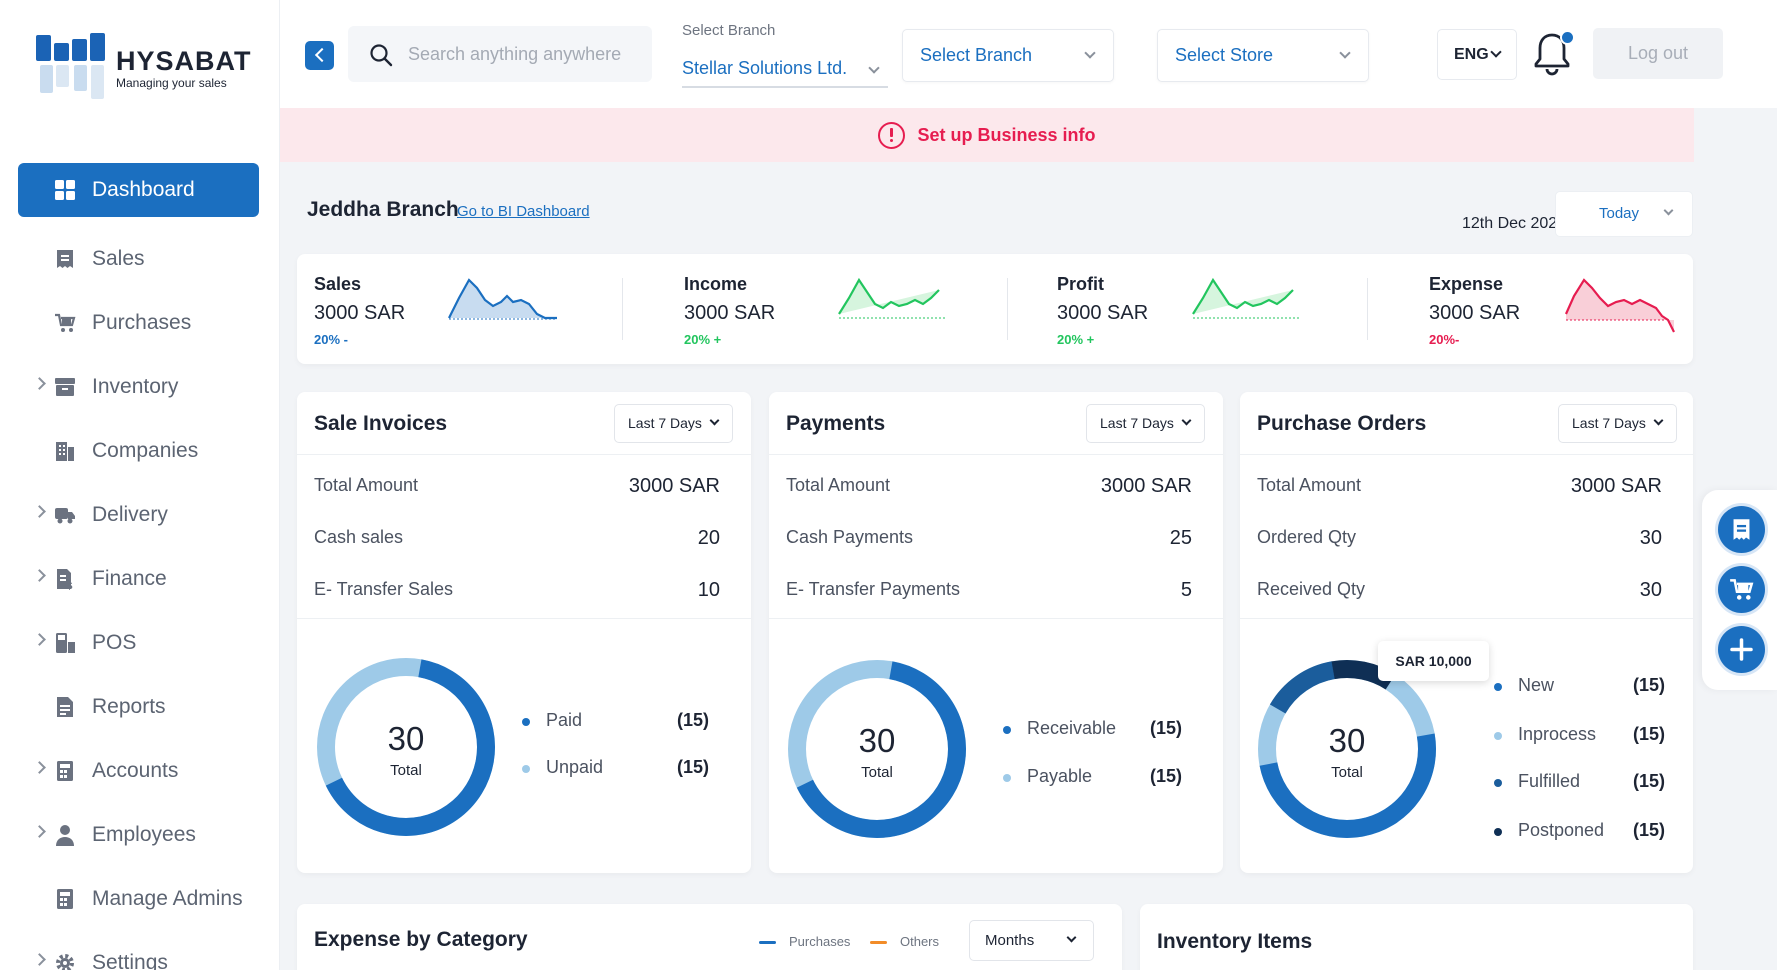 This screenshot has width=1777, height=970. I want to click on row-value: 3000 SAR, so click(1146, 486).